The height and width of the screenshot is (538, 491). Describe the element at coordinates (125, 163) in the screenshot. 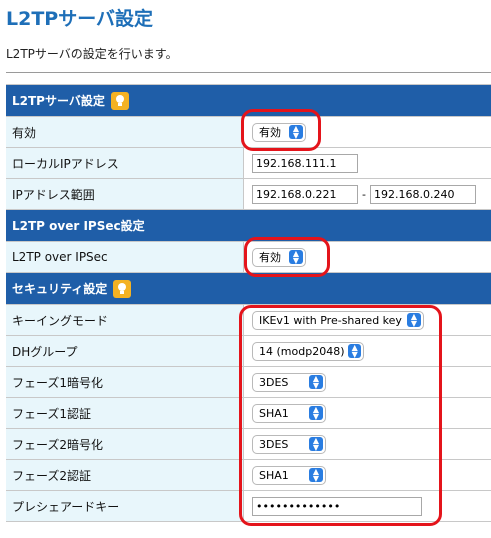

I see `field-label: ローカルIPアドレス` at that location.